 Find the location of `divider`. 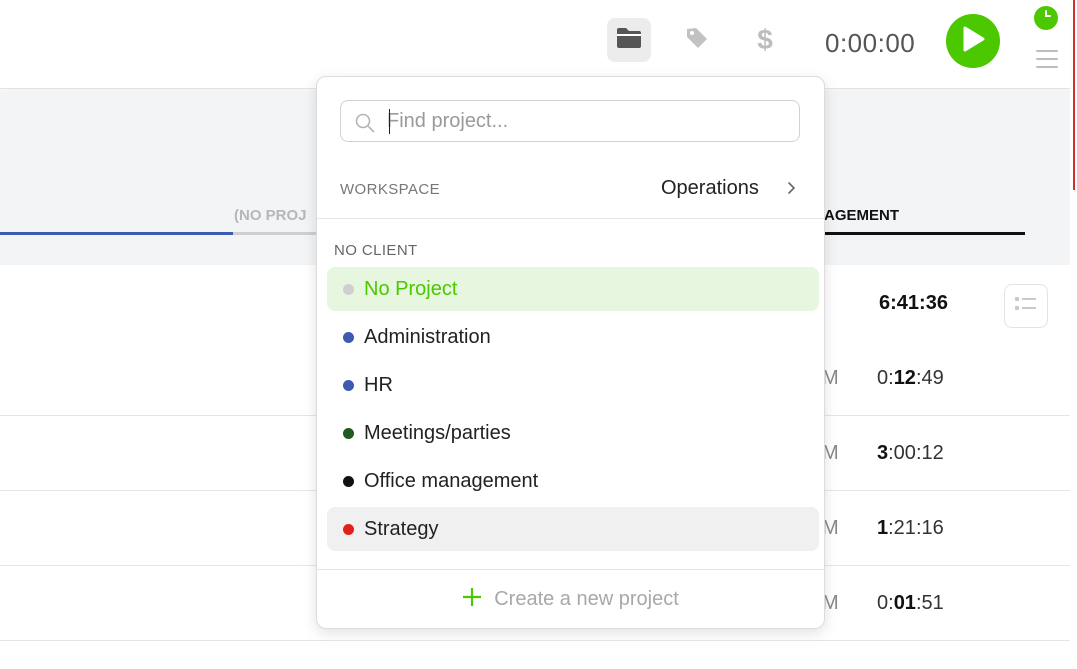

divider is located at coordinates (570, 218).